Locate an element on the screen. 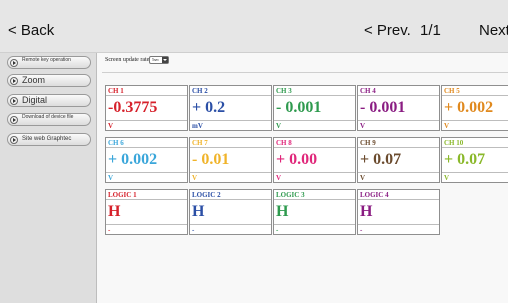 This screenshot has height=303, width=508. sidebar-item-site-web-graphtec: Site web Graphtec is located at coordinates (49, 139).